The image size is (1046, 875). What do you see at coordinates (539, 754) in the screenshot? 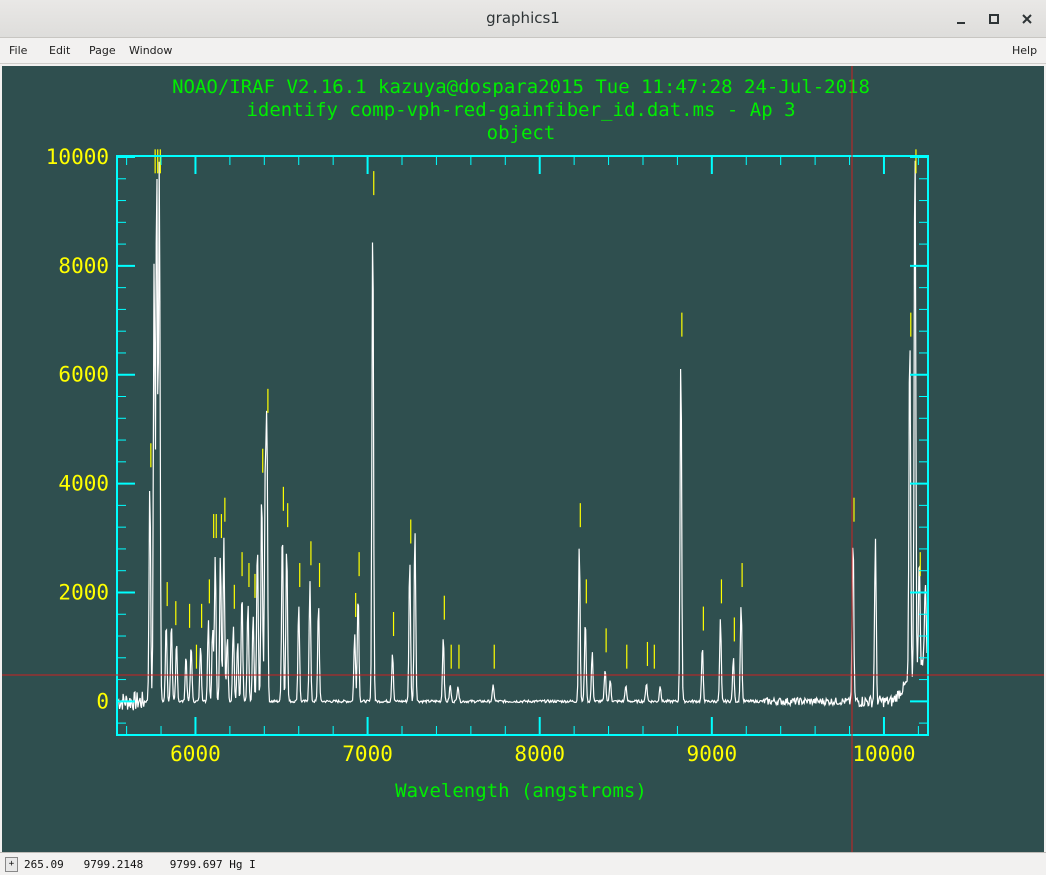
I see `x-tick-label: 8000` at bounding box center [539, 754].